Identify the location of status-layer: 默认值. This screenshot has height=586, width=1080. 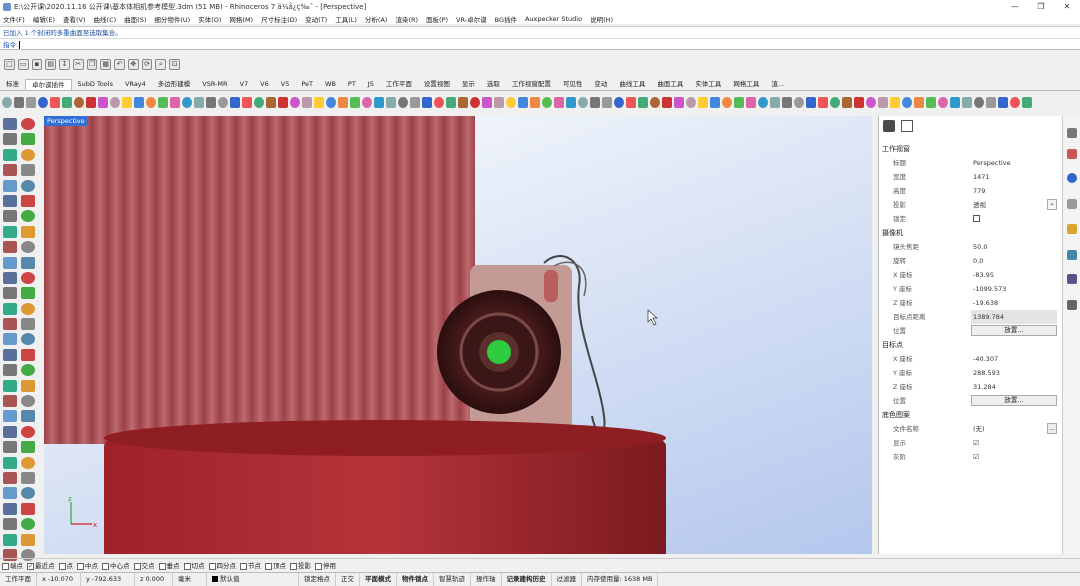
(253, 579).